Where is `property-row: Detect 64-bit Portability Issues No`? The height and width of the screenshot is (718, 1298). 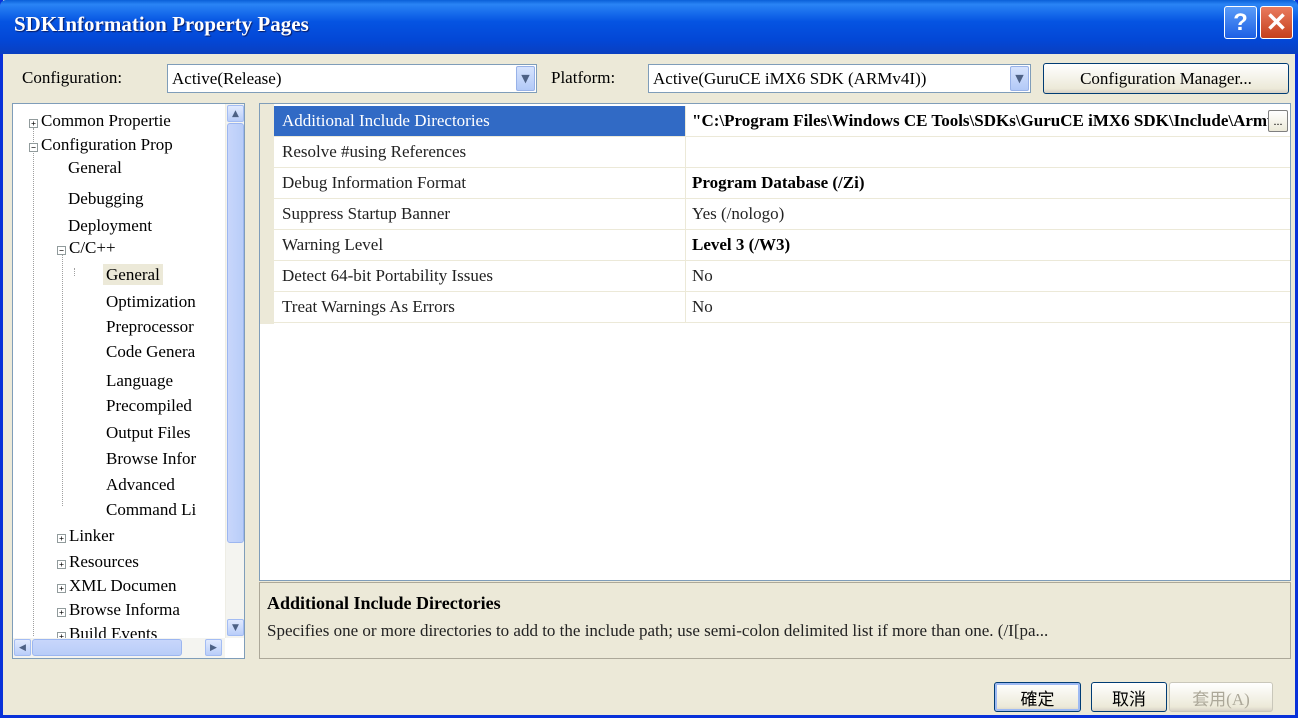
property-row: Detect 64-bit Portability Issues No is located at coordinates (782, 276).